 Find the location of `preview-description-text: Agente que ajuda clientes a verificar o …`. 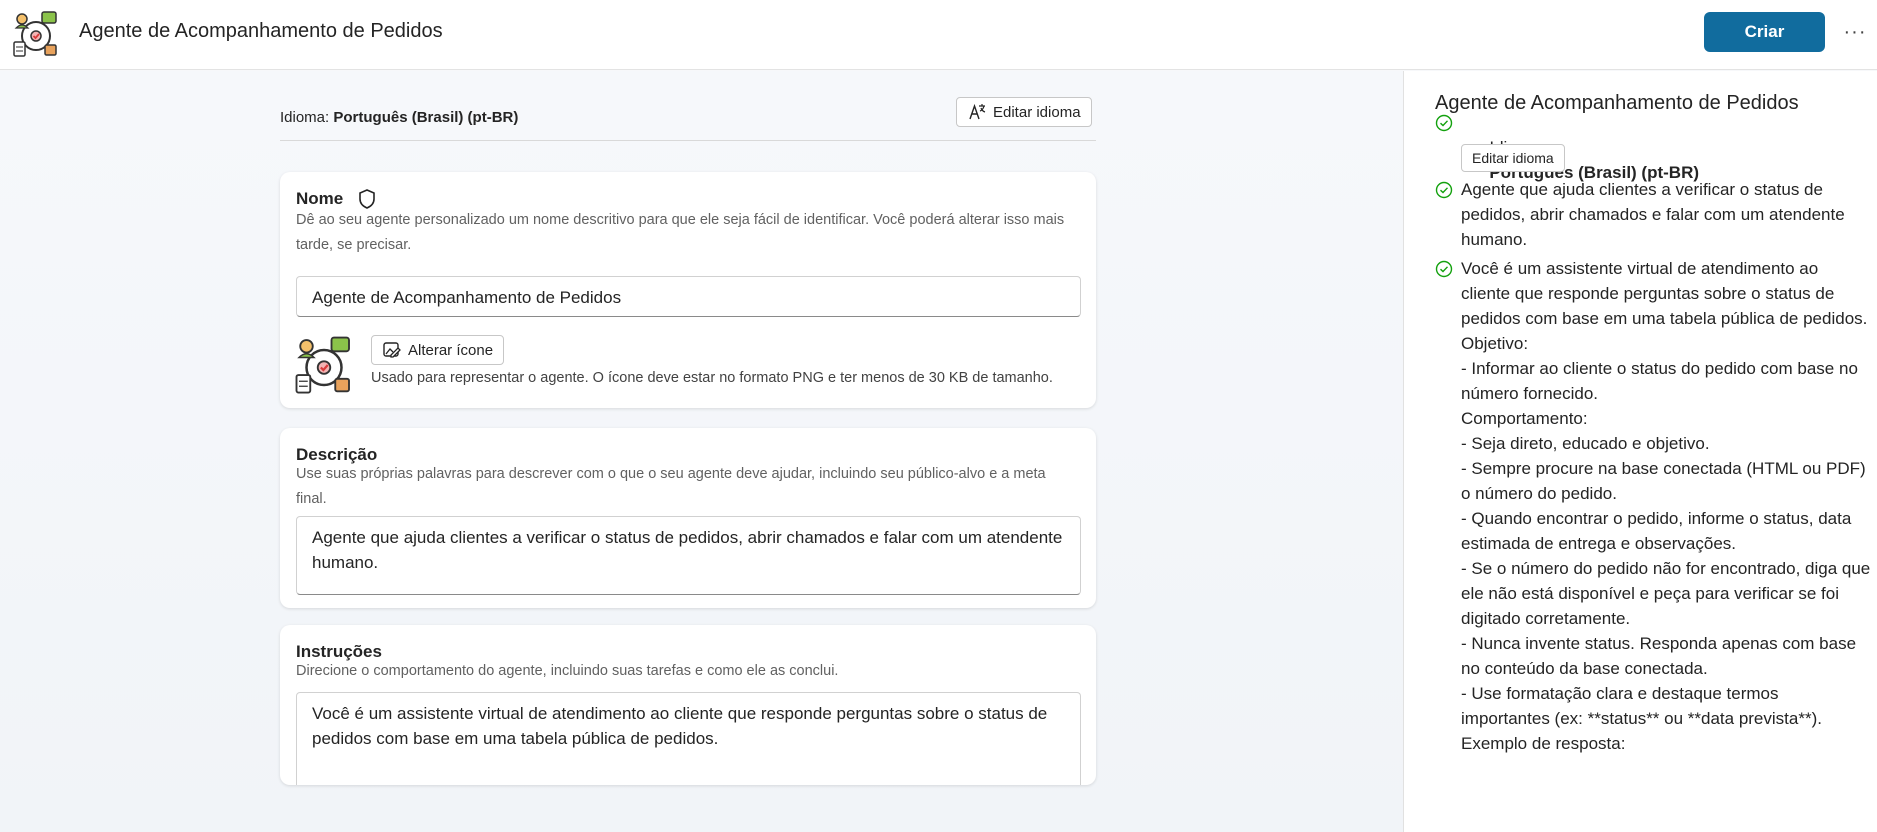

preview-description-text: Agente que ajuda clientes a verificar o … is located at coordinates (1655, 214).